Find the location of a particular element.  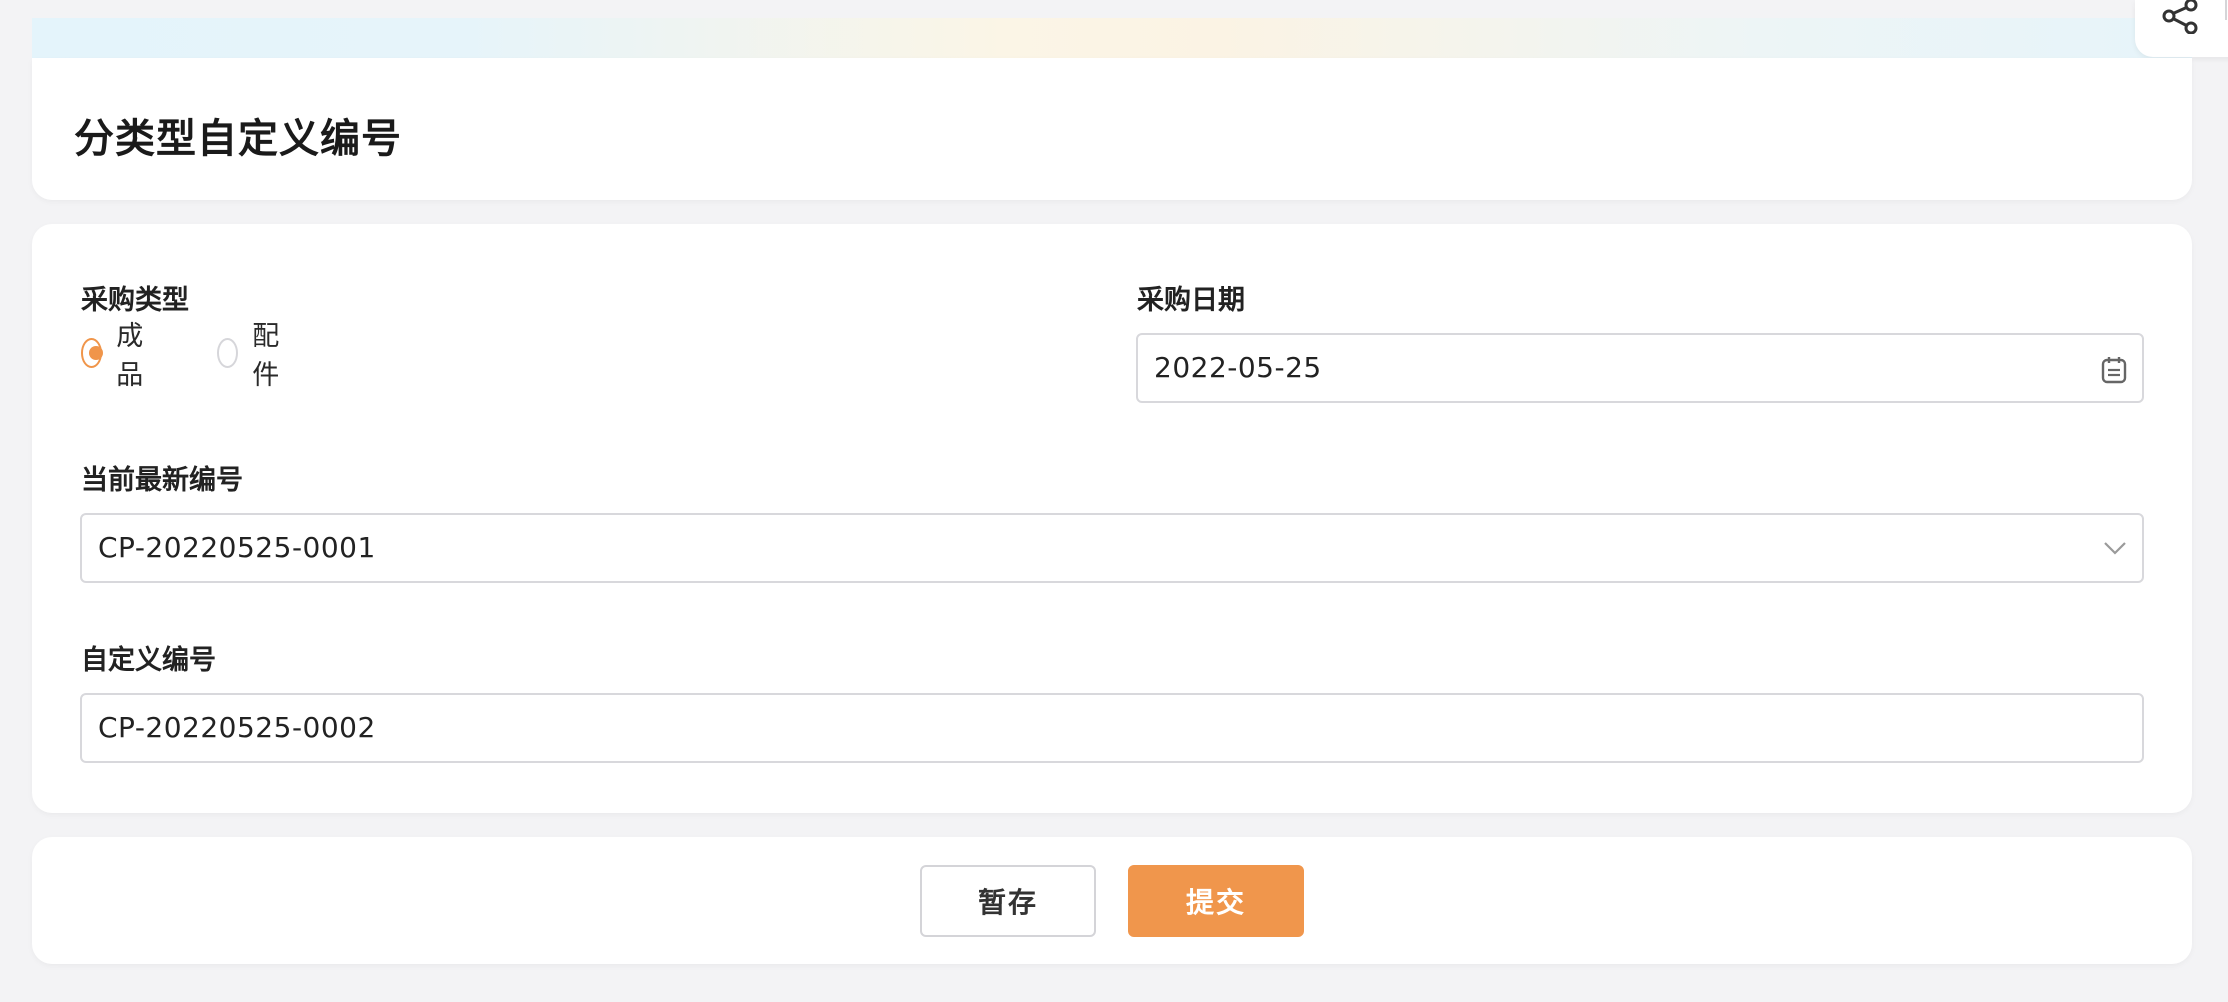

share-button is located at coordinates (2181, 28).